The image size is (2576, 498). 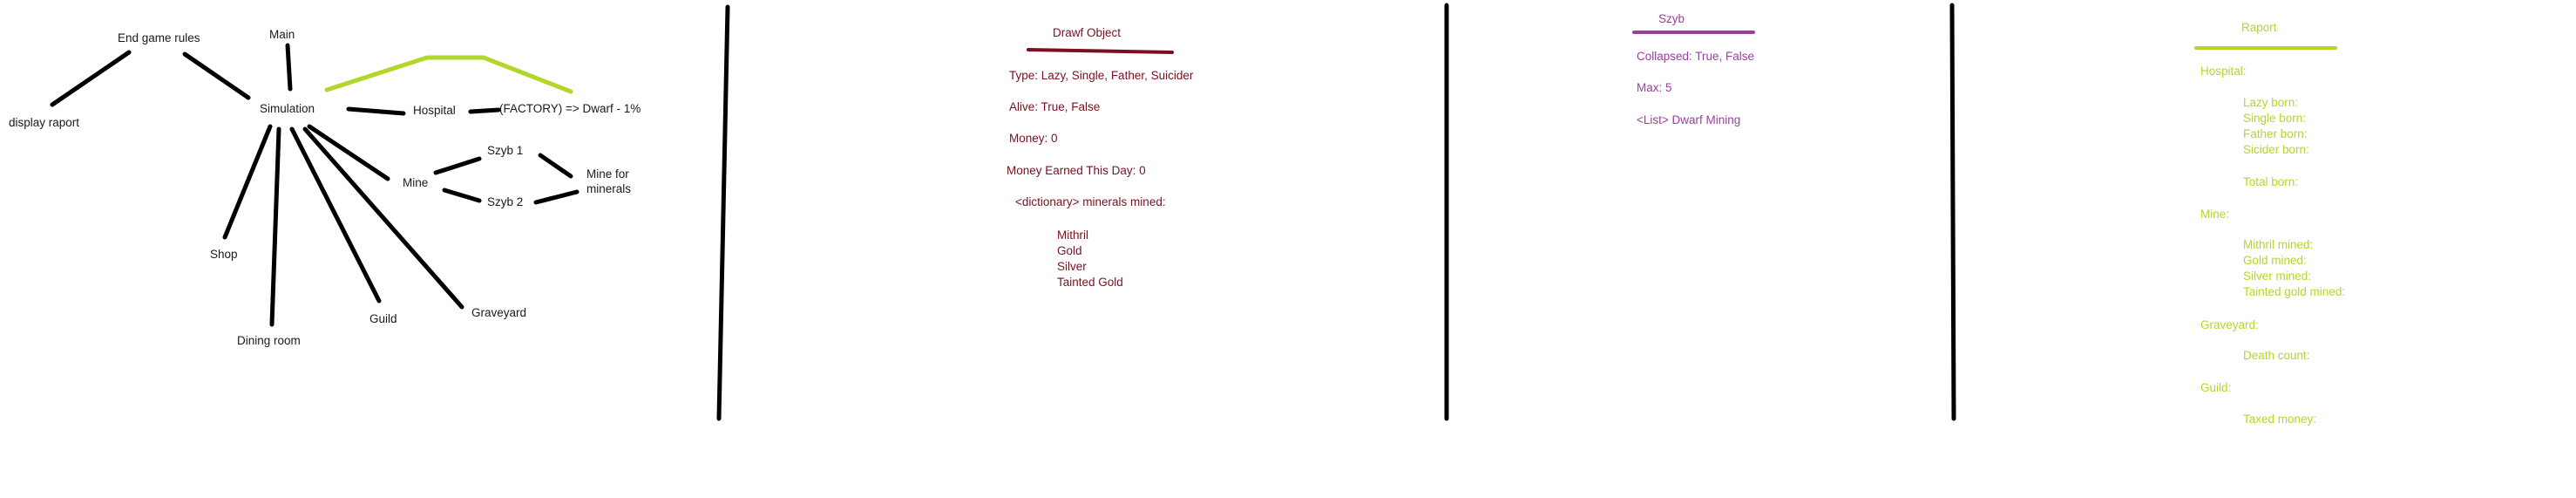 I want to click on szyb-title: Szyb, so click(x=1672, y=18).